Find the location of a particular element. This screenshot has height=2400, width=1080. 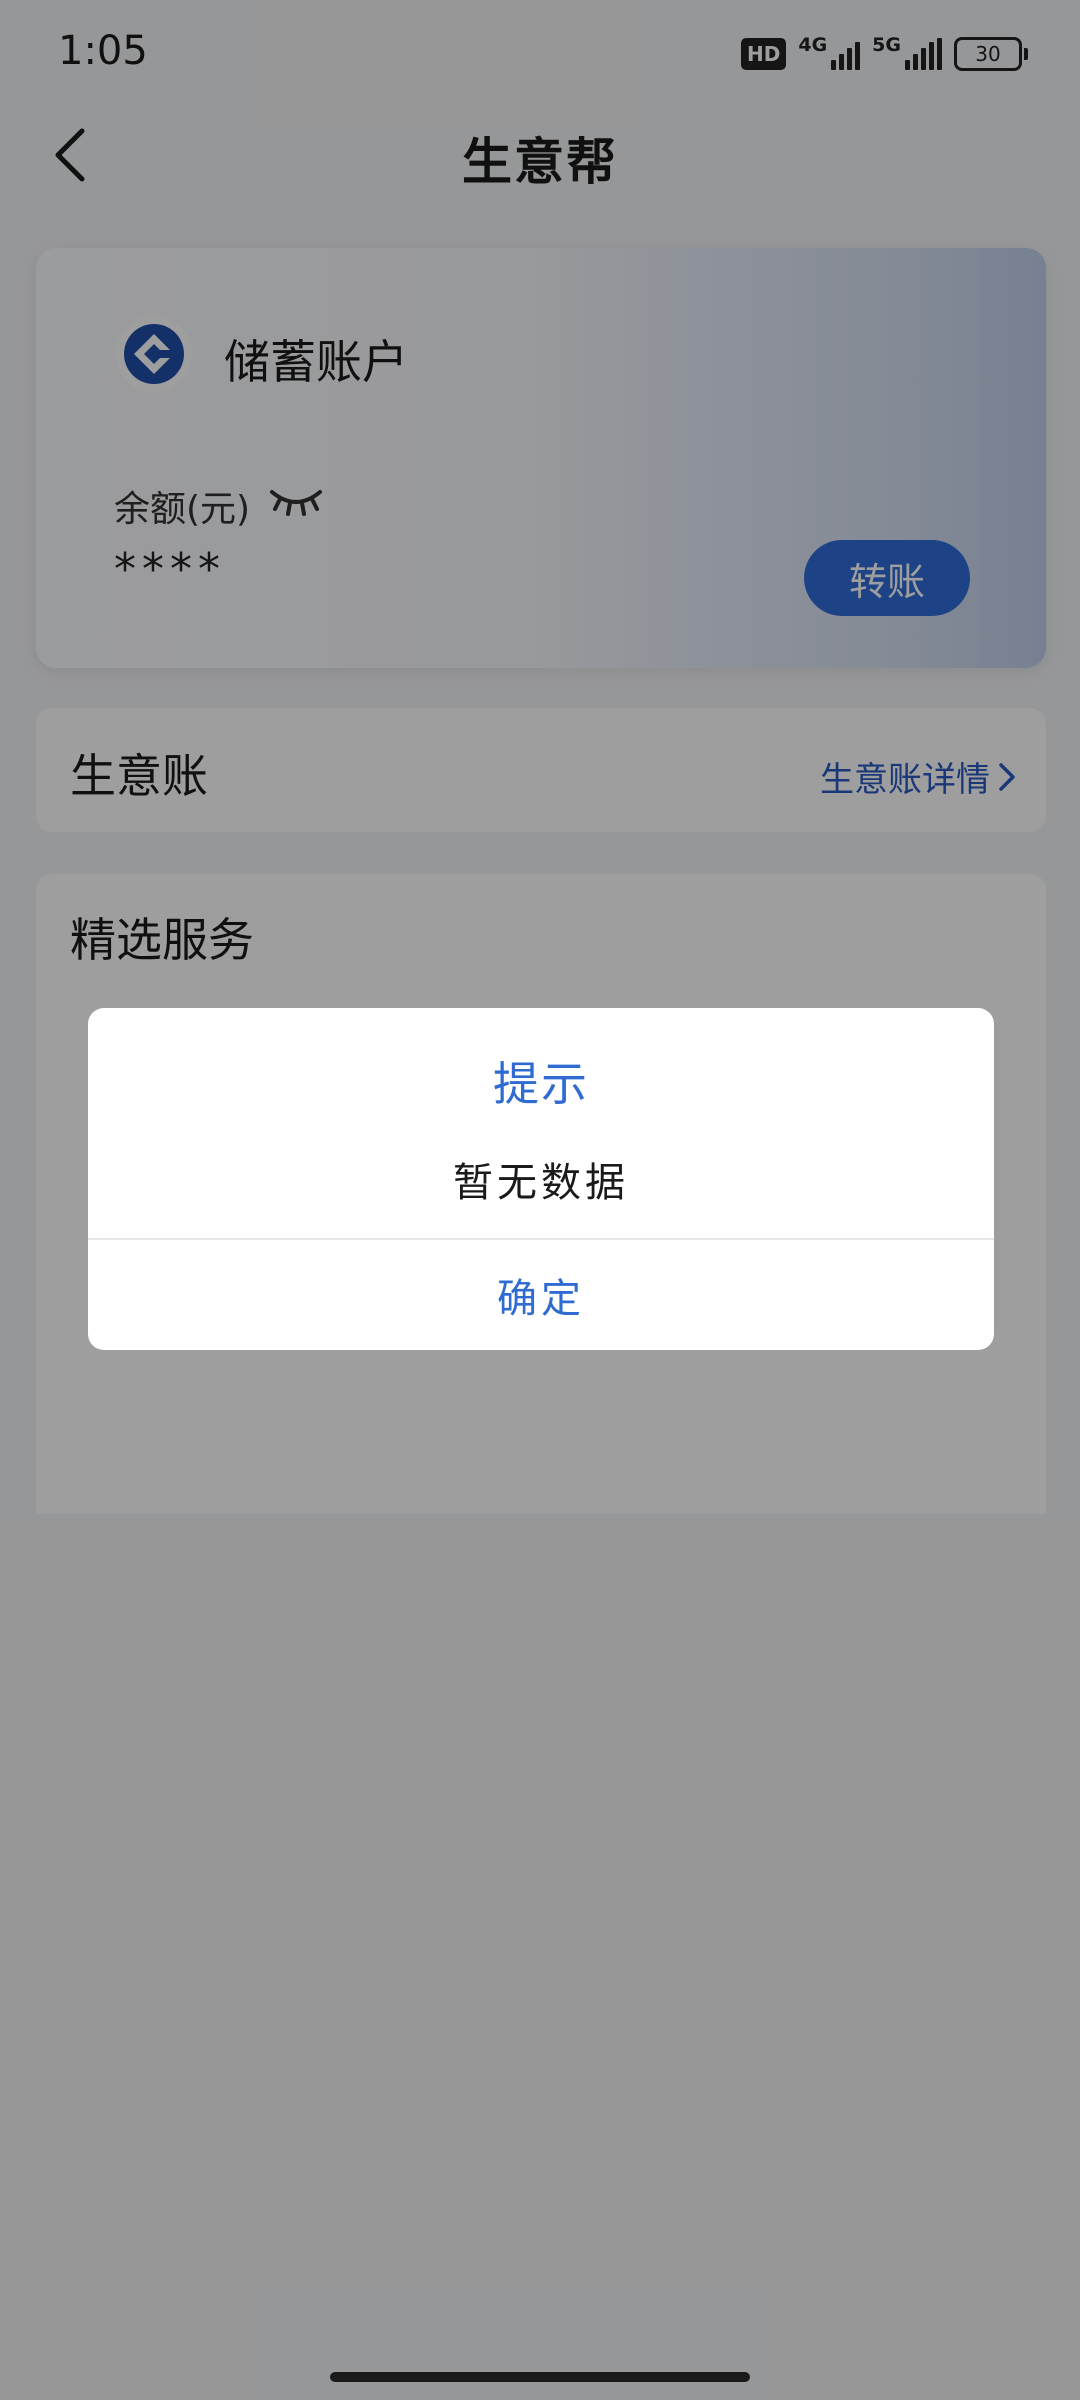

alert-dialog: 提示 暂无数据 确定 is located at coordinates (541, 1179).